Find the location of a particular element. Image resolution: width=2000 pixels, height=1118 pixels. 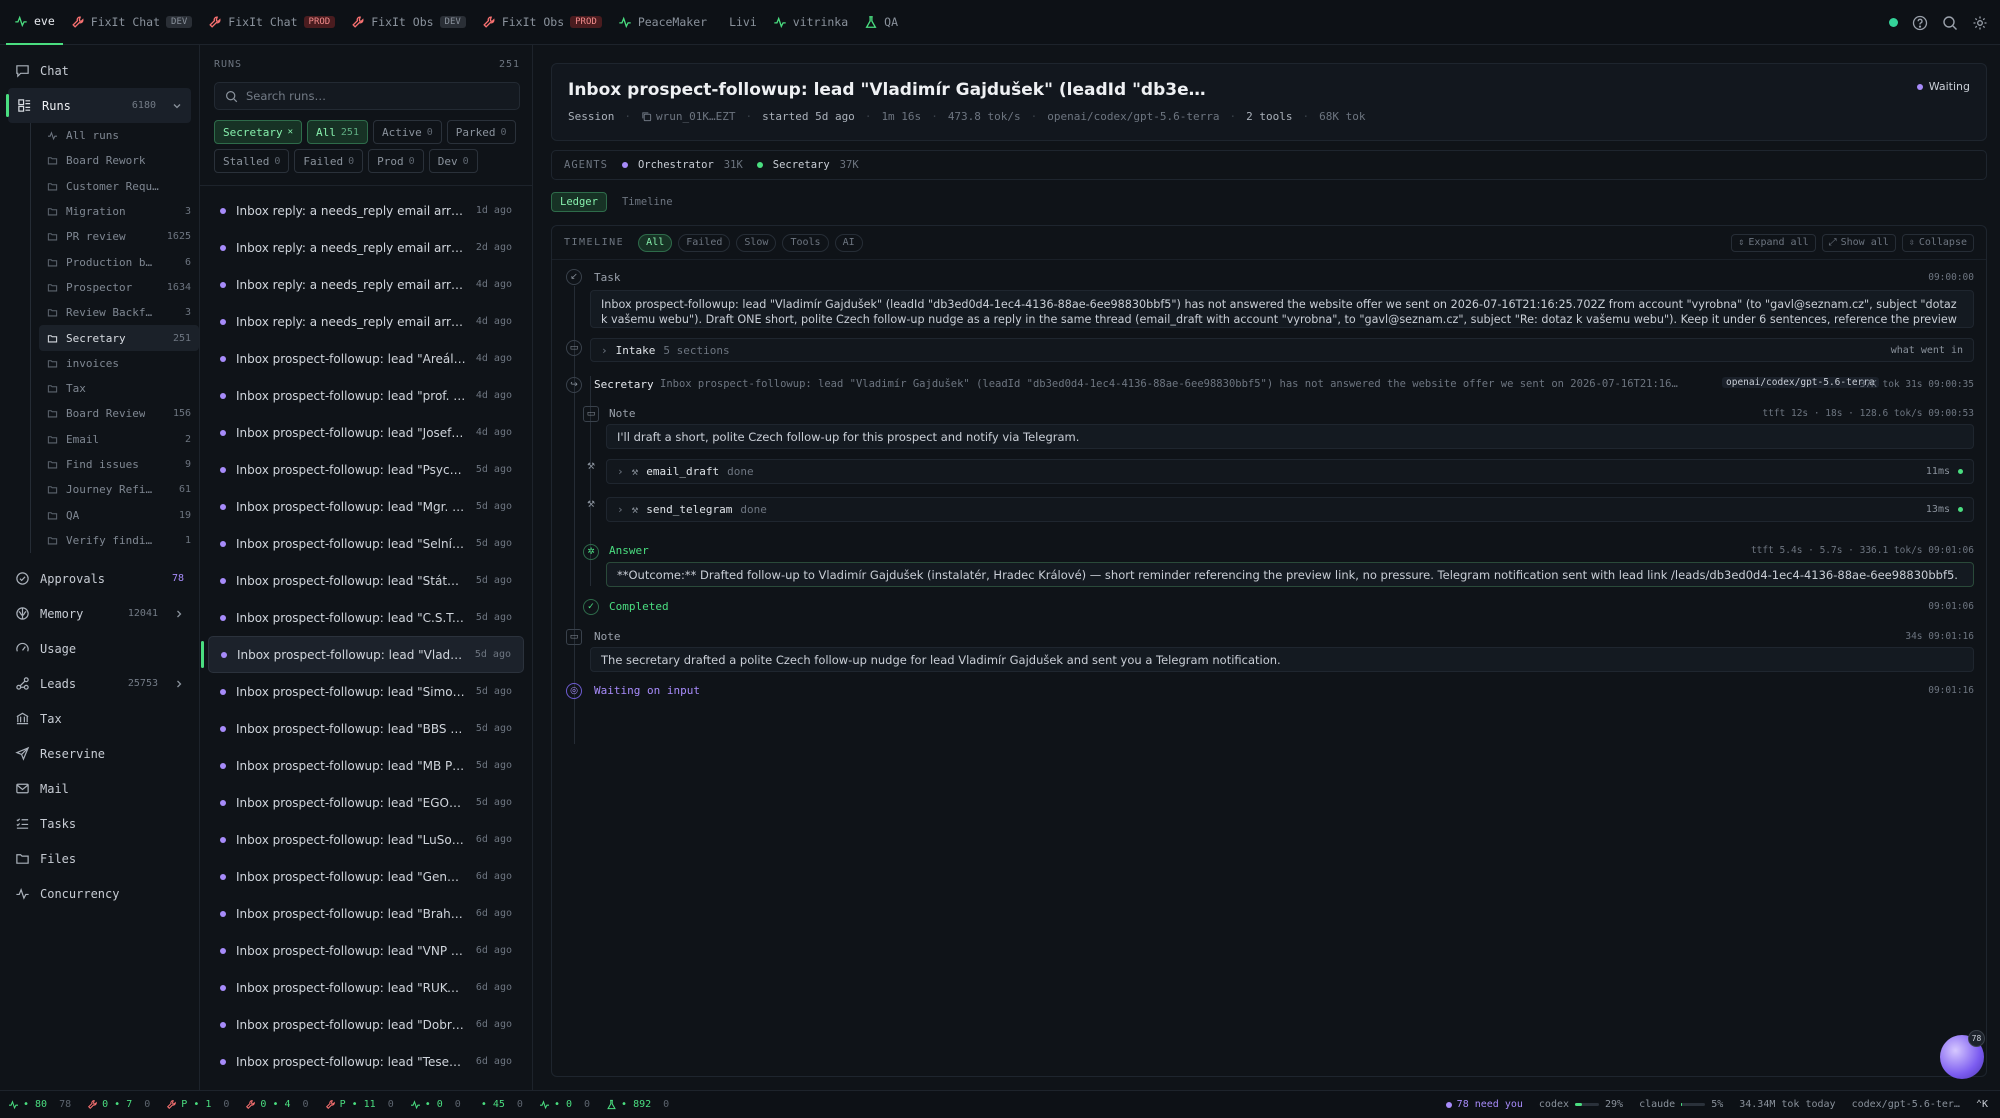

filter-chip-failed: Failed 0 is located at coordinates (329, 161).